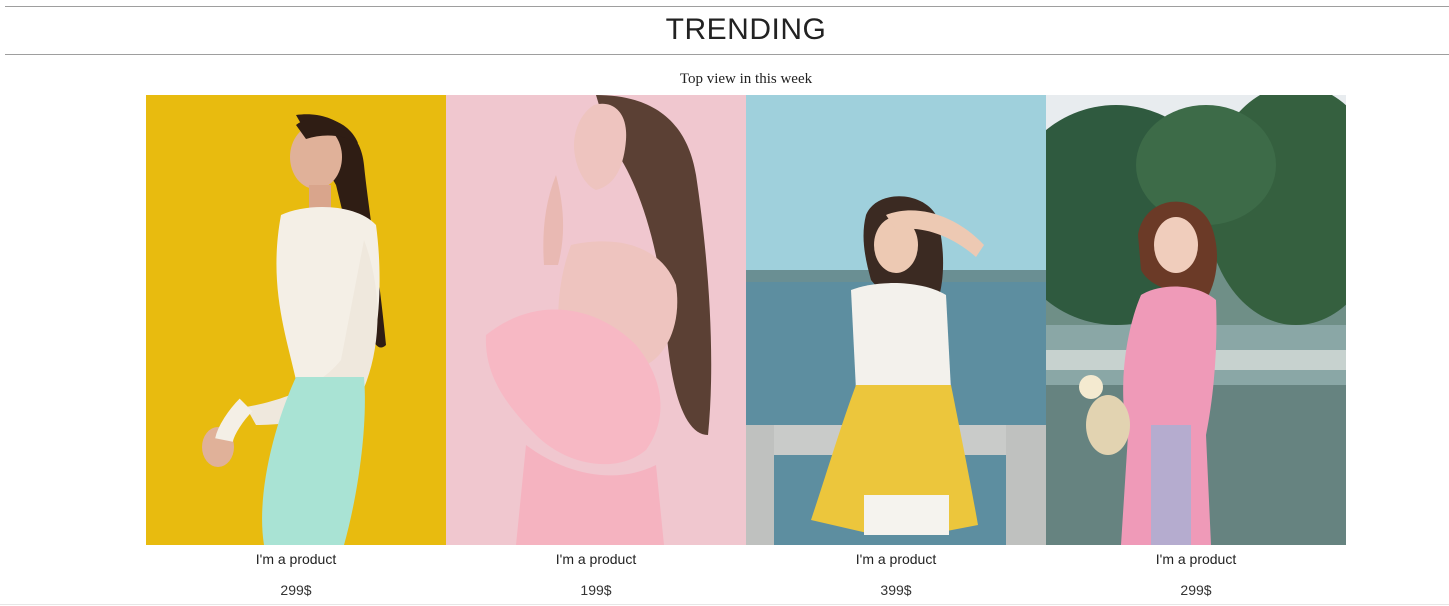 Image resolution: width=1449 pixels, height=606 pixels. I want to click on product-price: 399$, so click(896, 590).